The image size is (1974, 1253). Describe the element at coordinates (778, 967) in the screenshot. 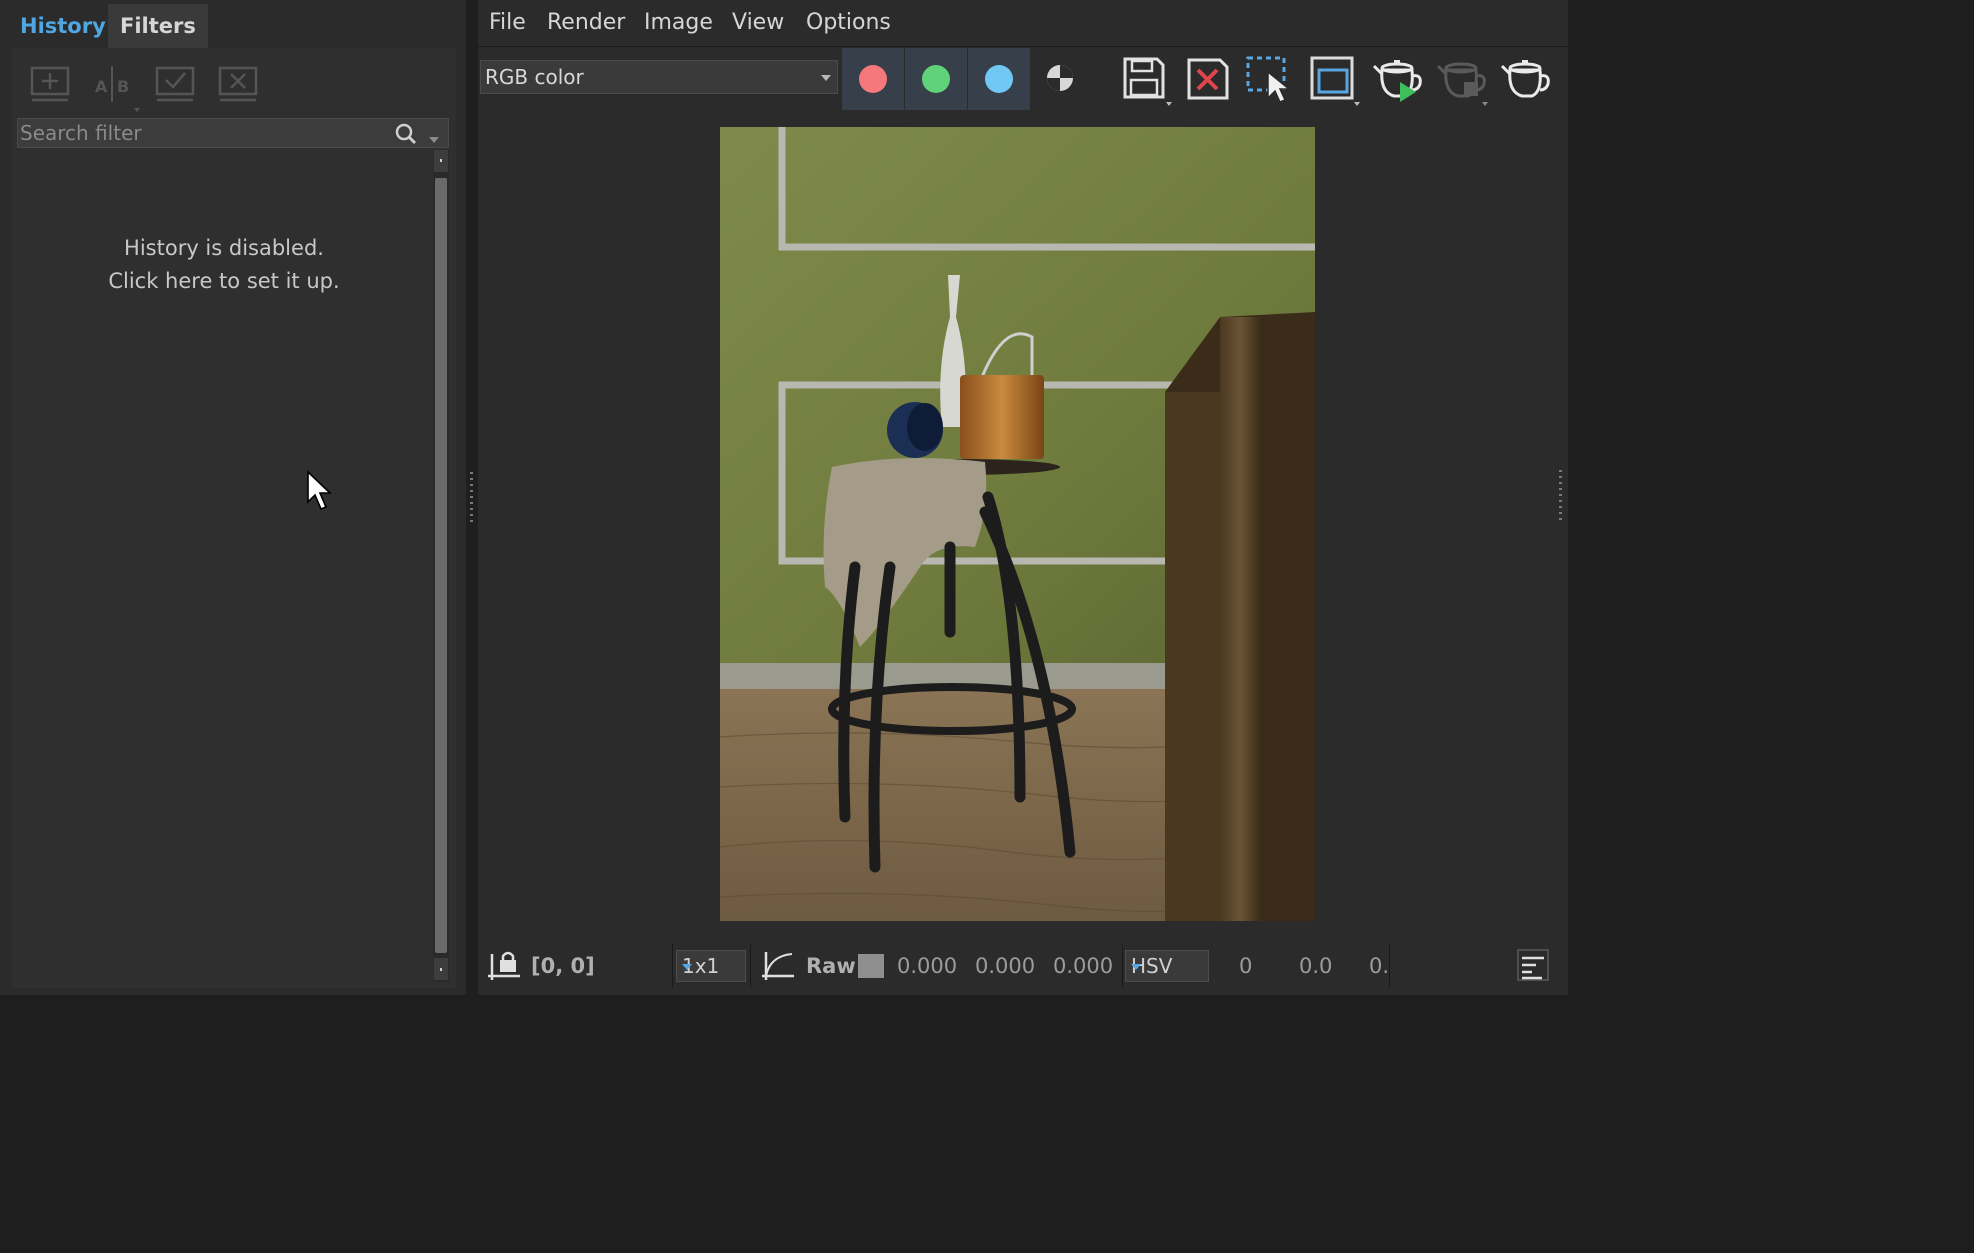

I see `color-picker-angle-icon` at that location.